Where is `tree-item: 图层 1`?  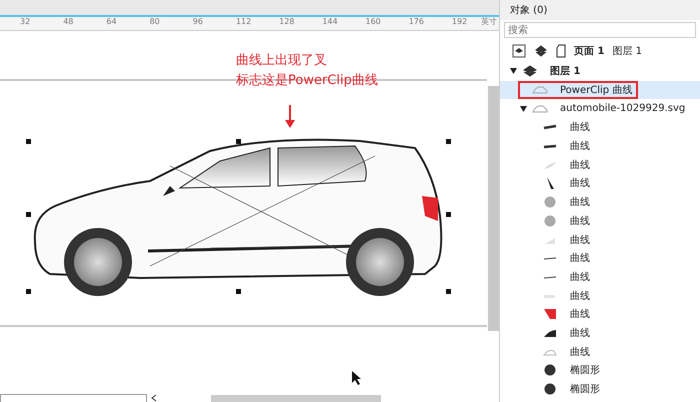
tree-item: 图层 1 is located at coordinates (600, 71).